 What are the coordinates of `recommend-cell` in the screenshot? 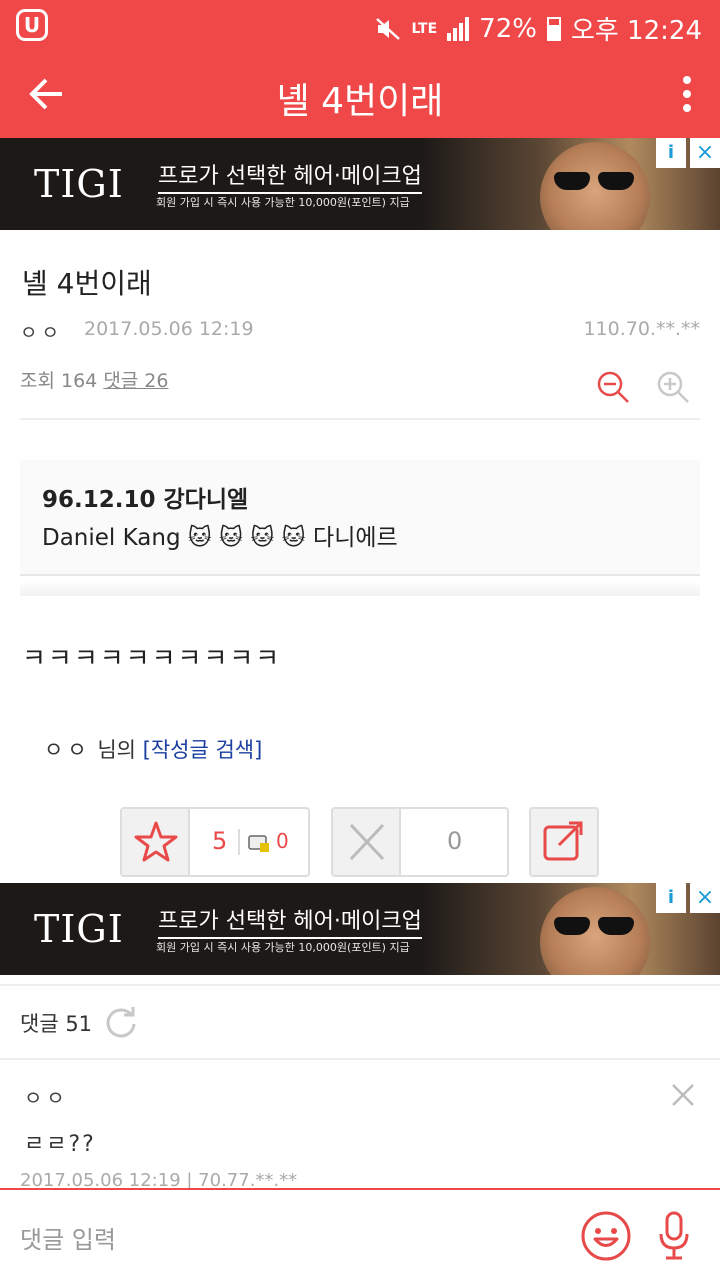 It's located at (156, 842).